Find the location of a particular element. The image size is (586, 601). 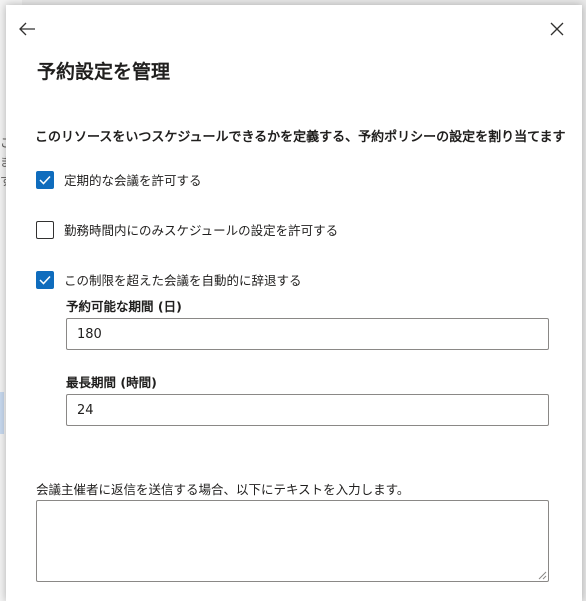

auto-decline-checkbox: この制限を超えた会議を自動的に辞退する is located at coordinates (169, 279).